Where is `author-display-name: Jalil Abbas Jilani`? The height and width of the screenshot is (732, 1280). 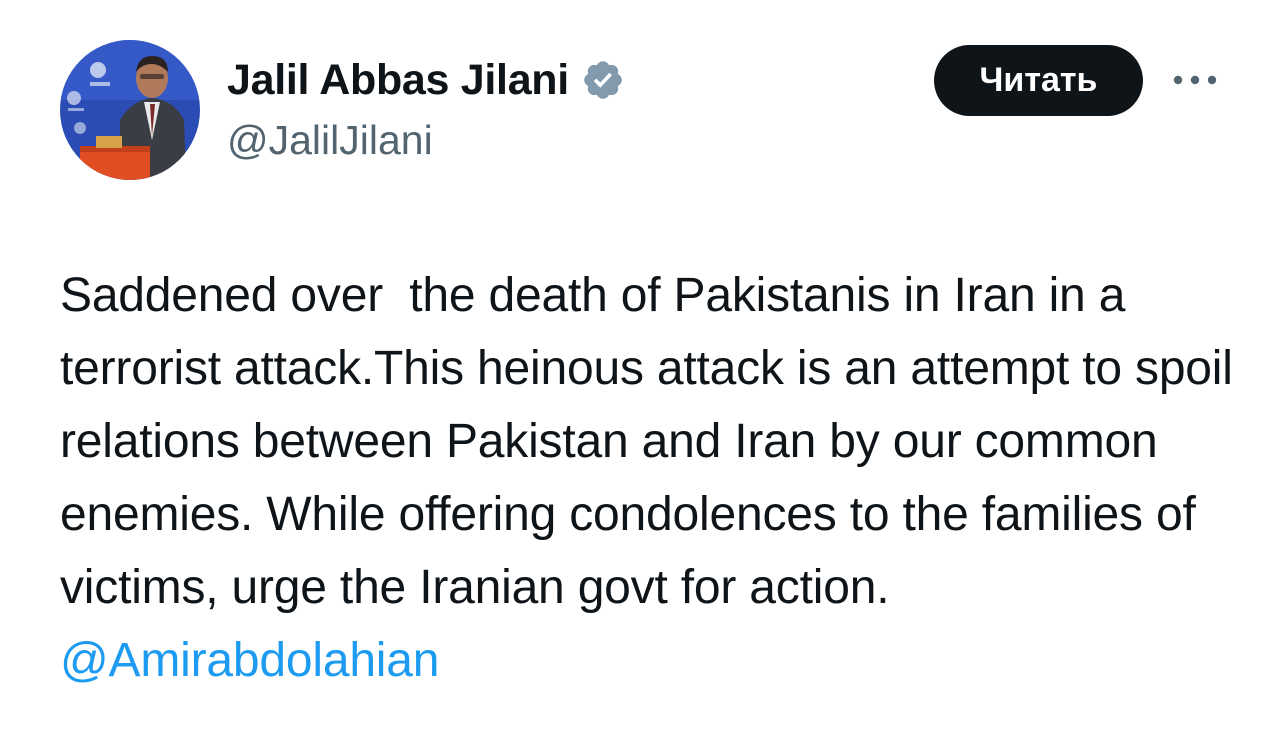 author-display-name: Jalil Abbas Jilani is located at coordinates (398, 80).